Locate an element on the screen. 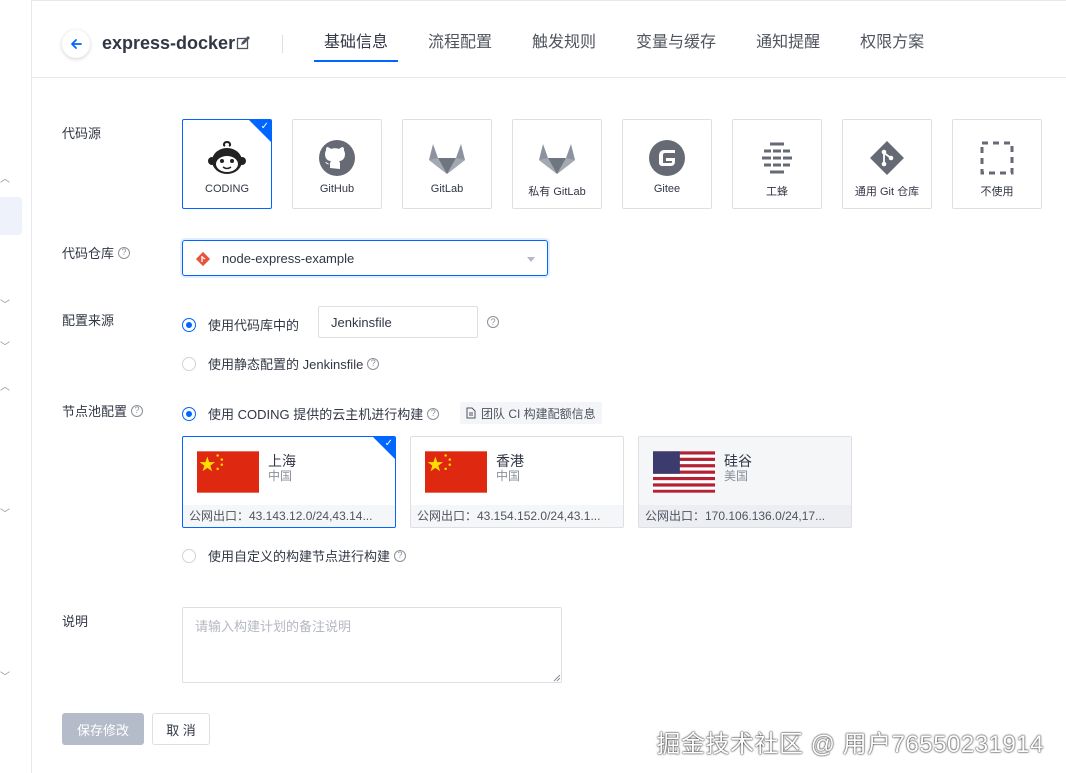  github-icon is located at coordinates (337, 158).